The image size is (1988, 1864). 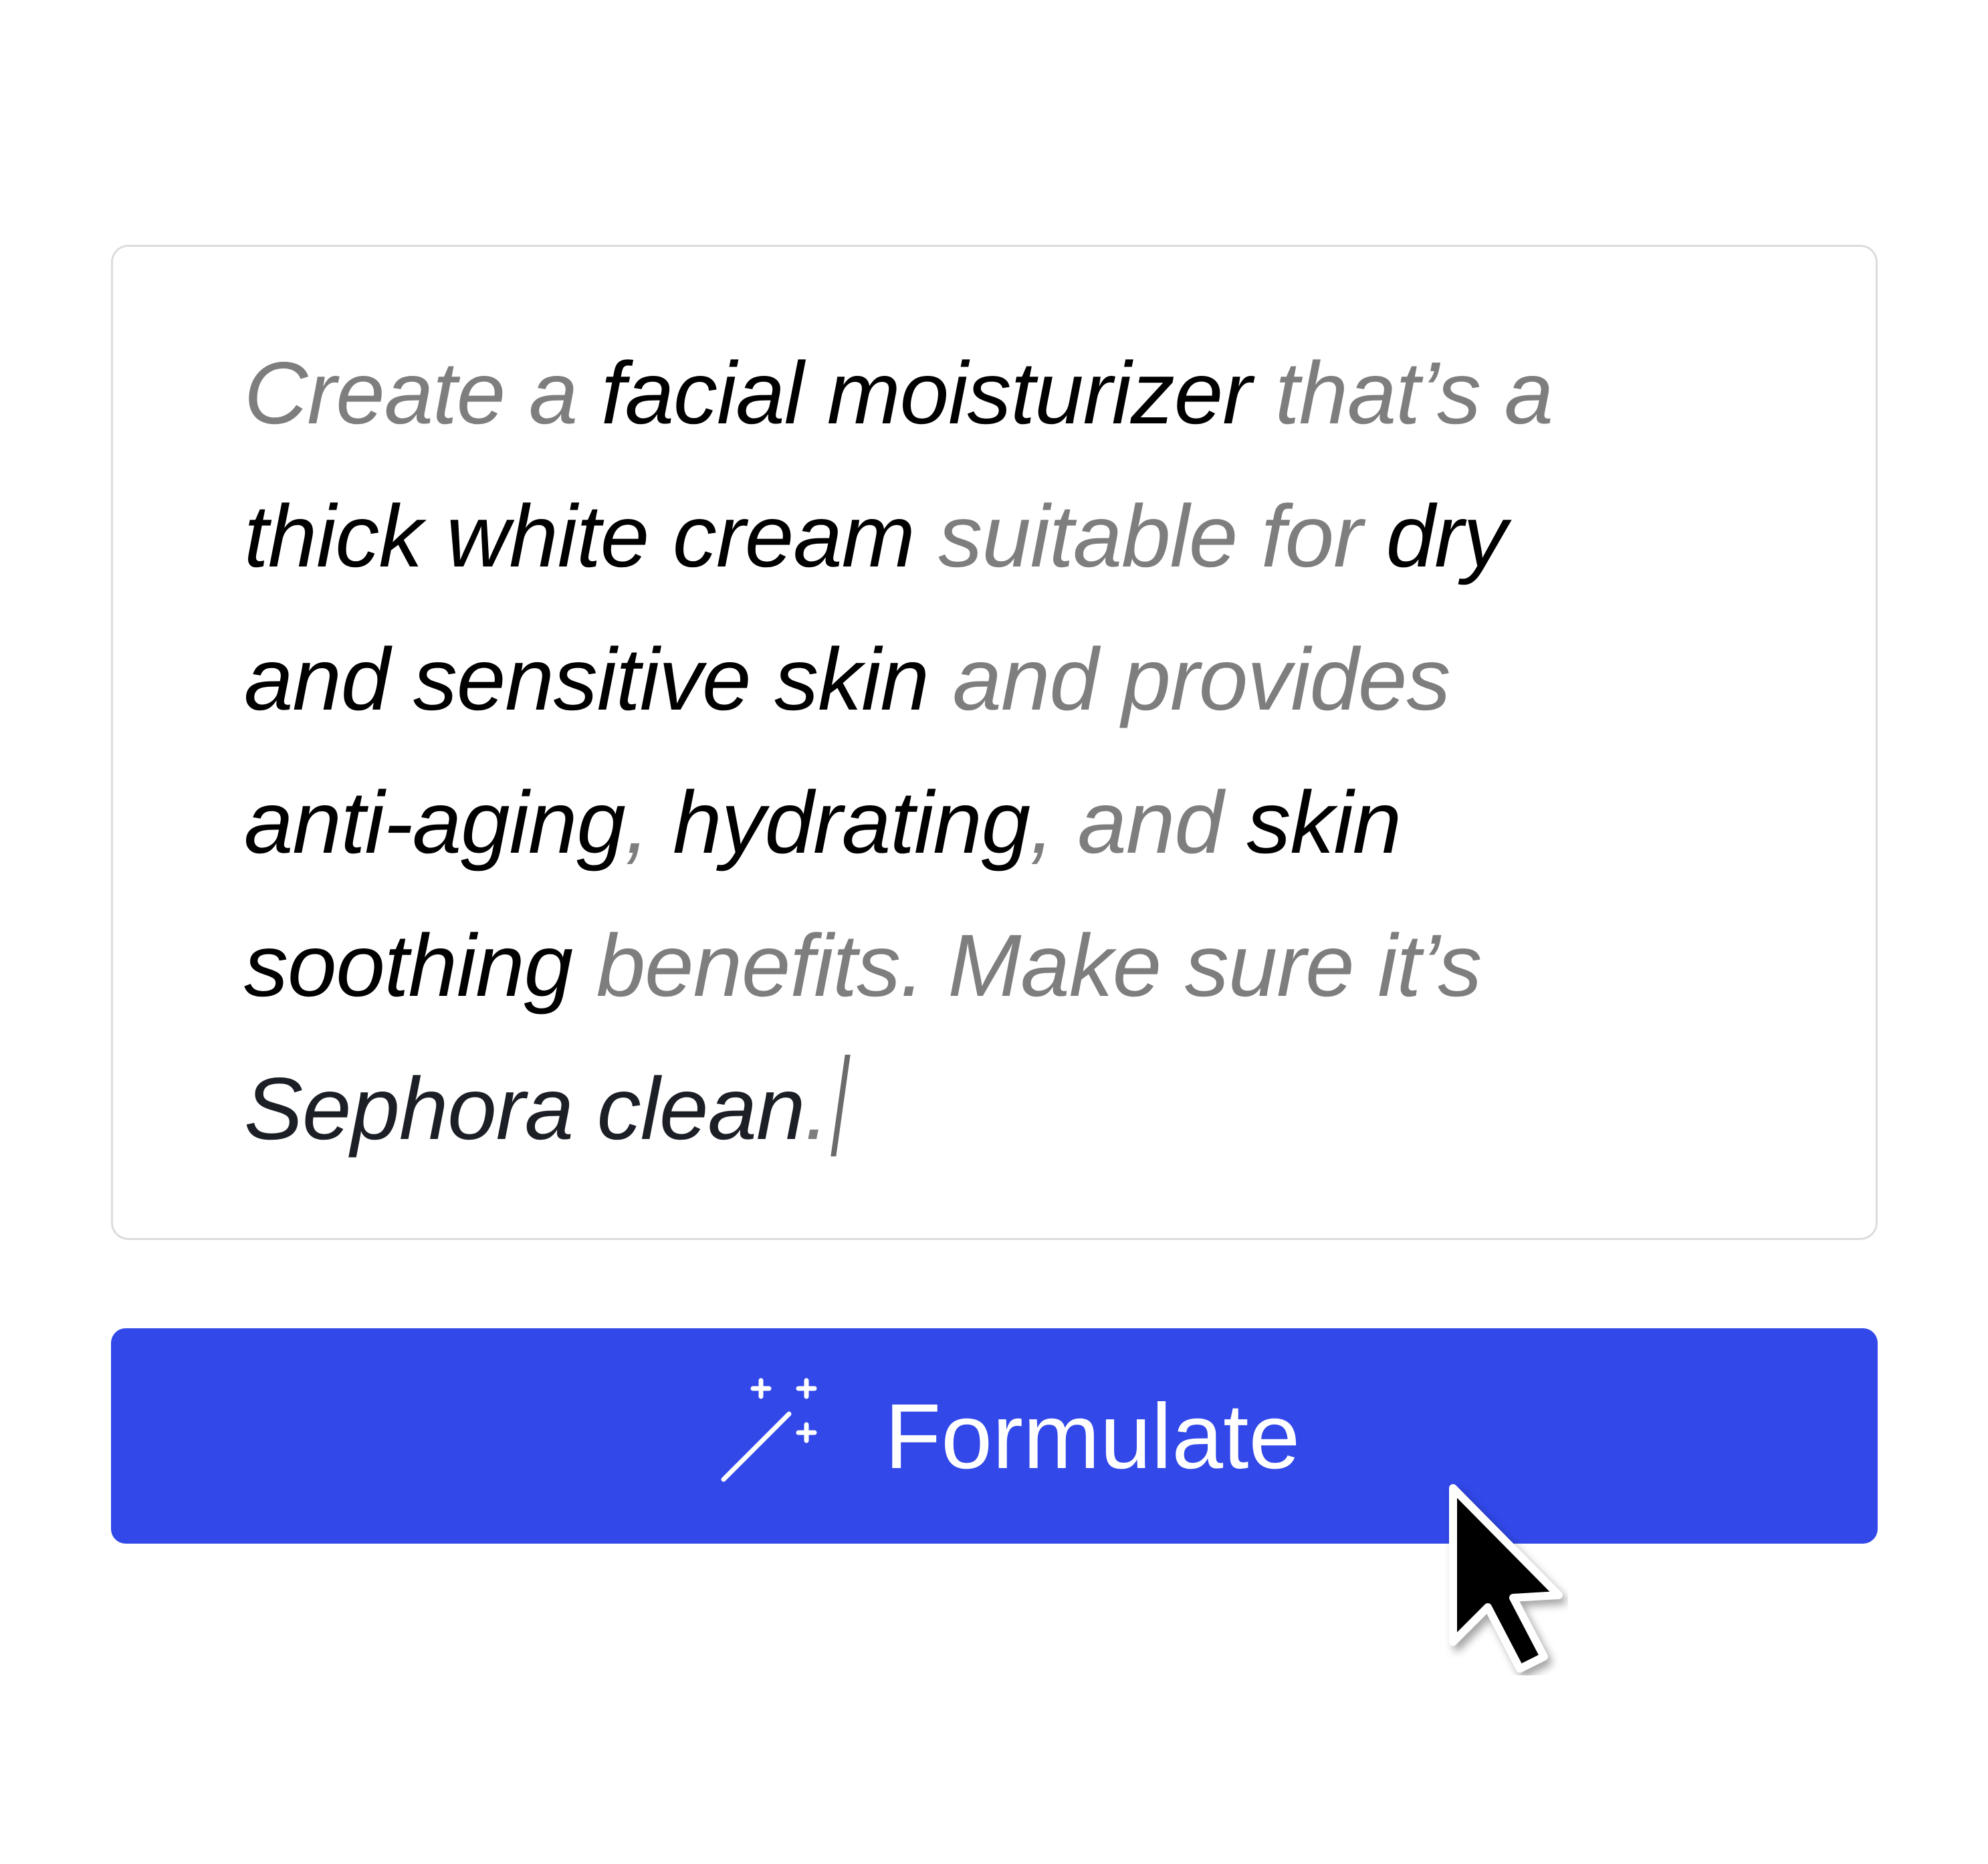 I want to click on prompt-segment: ,, so click(x=649, y=822).